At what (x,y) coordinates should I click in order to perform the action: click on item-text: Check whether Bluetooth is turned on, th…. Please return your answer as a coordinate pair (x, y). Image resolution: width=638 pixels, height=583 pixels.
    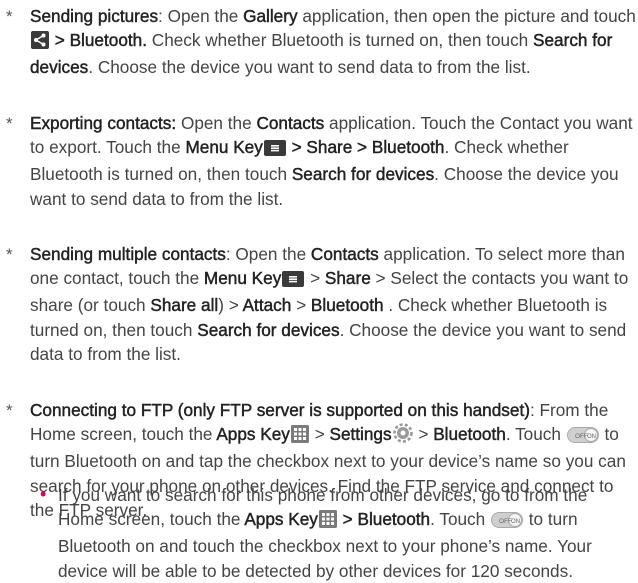
    Looking at the image, I should click on (340, 40).